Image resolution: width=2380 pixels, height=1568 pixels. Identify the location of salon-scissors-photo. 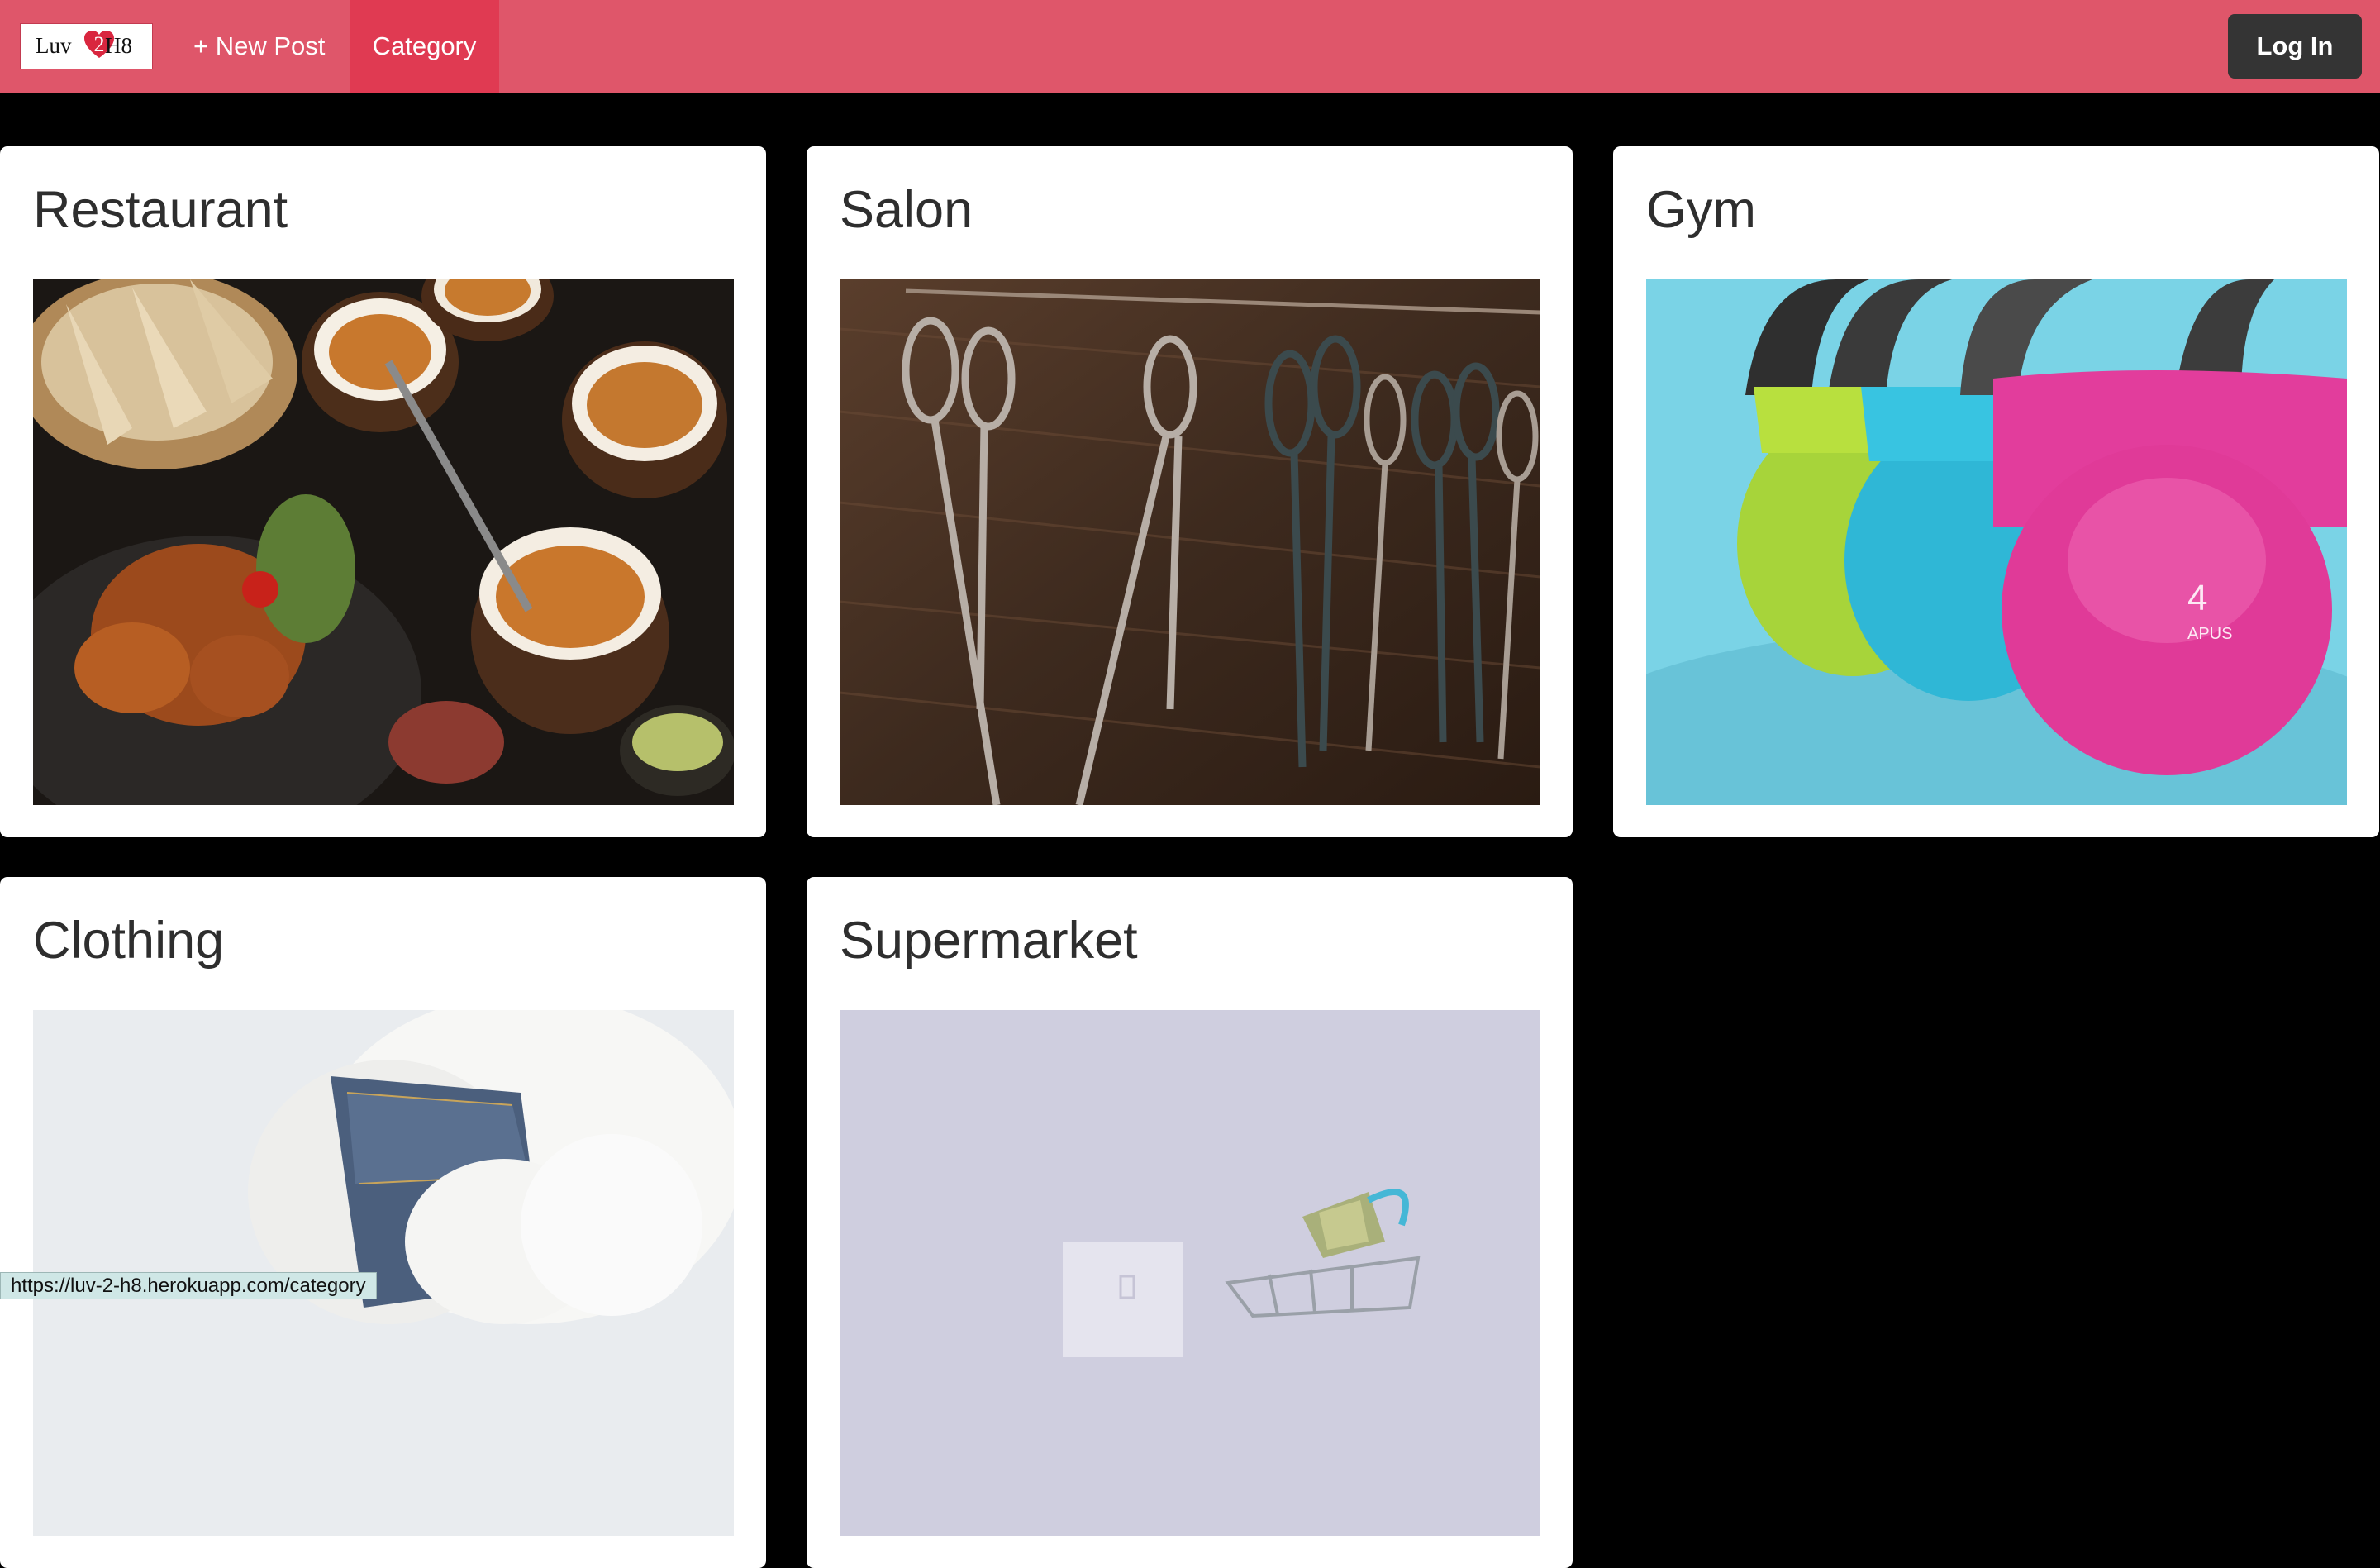
(1190, 542).